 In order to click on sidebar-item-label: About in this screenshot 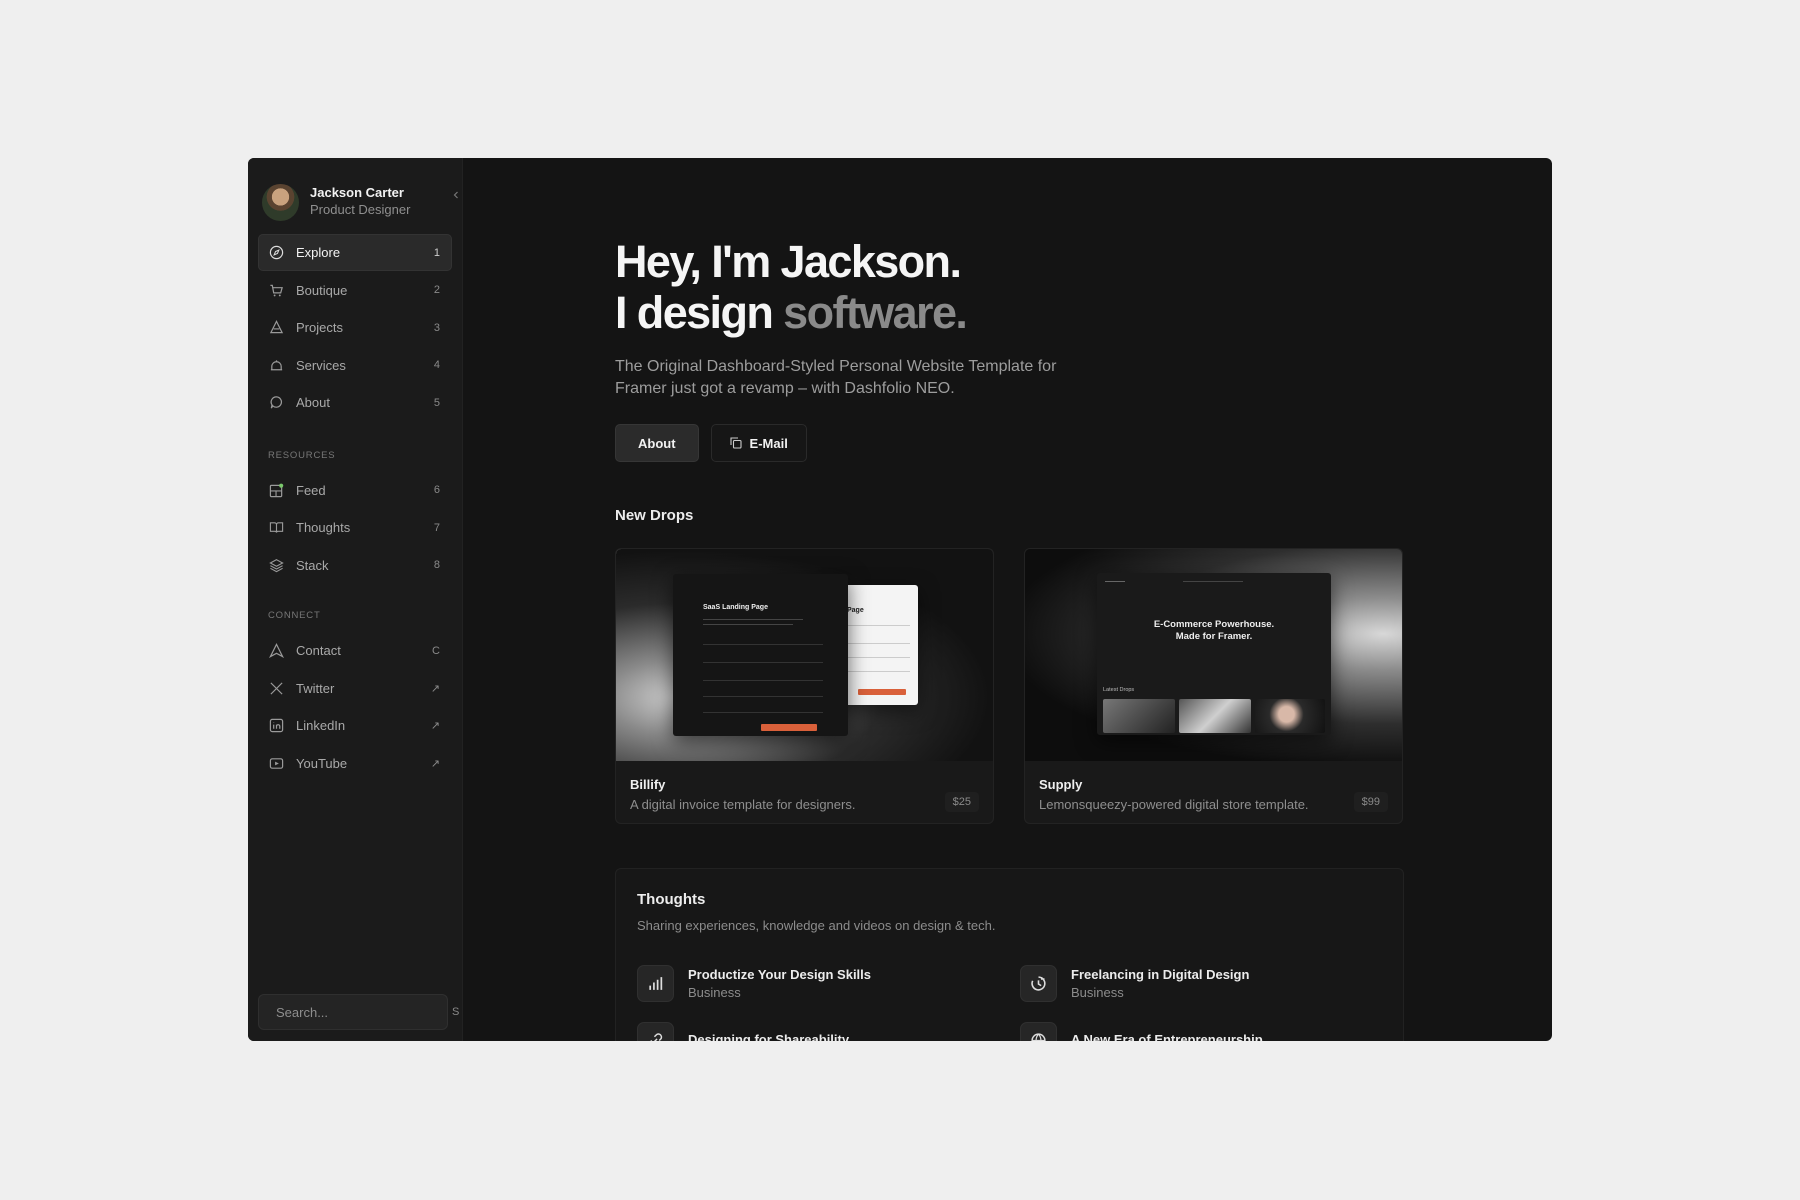, I will do `click(313, 402)`.